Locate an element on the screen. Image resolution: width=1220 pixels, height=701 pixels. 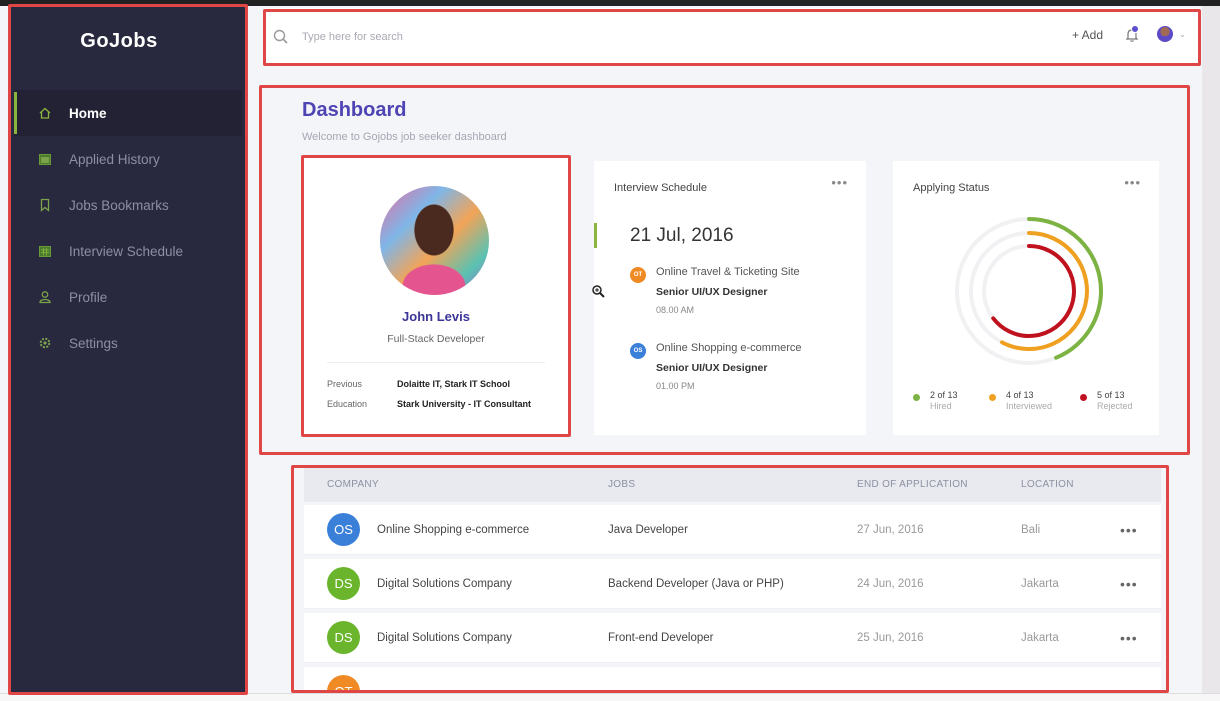
legend-count: 5 of 13 is located at coordinates (1111, 395).